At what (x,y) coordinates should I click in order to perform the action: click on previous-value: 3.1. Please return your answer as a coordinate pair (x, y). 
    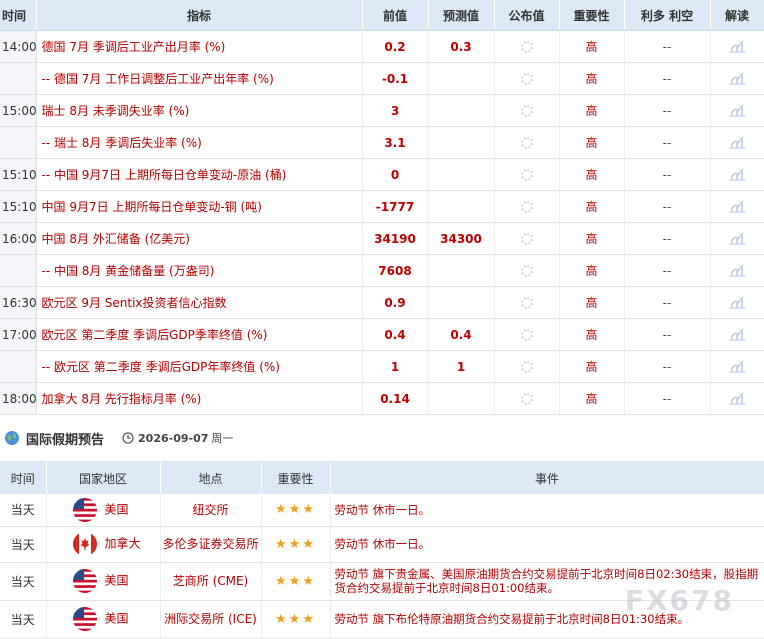
    Looking at the image, I should click on (395, 142).